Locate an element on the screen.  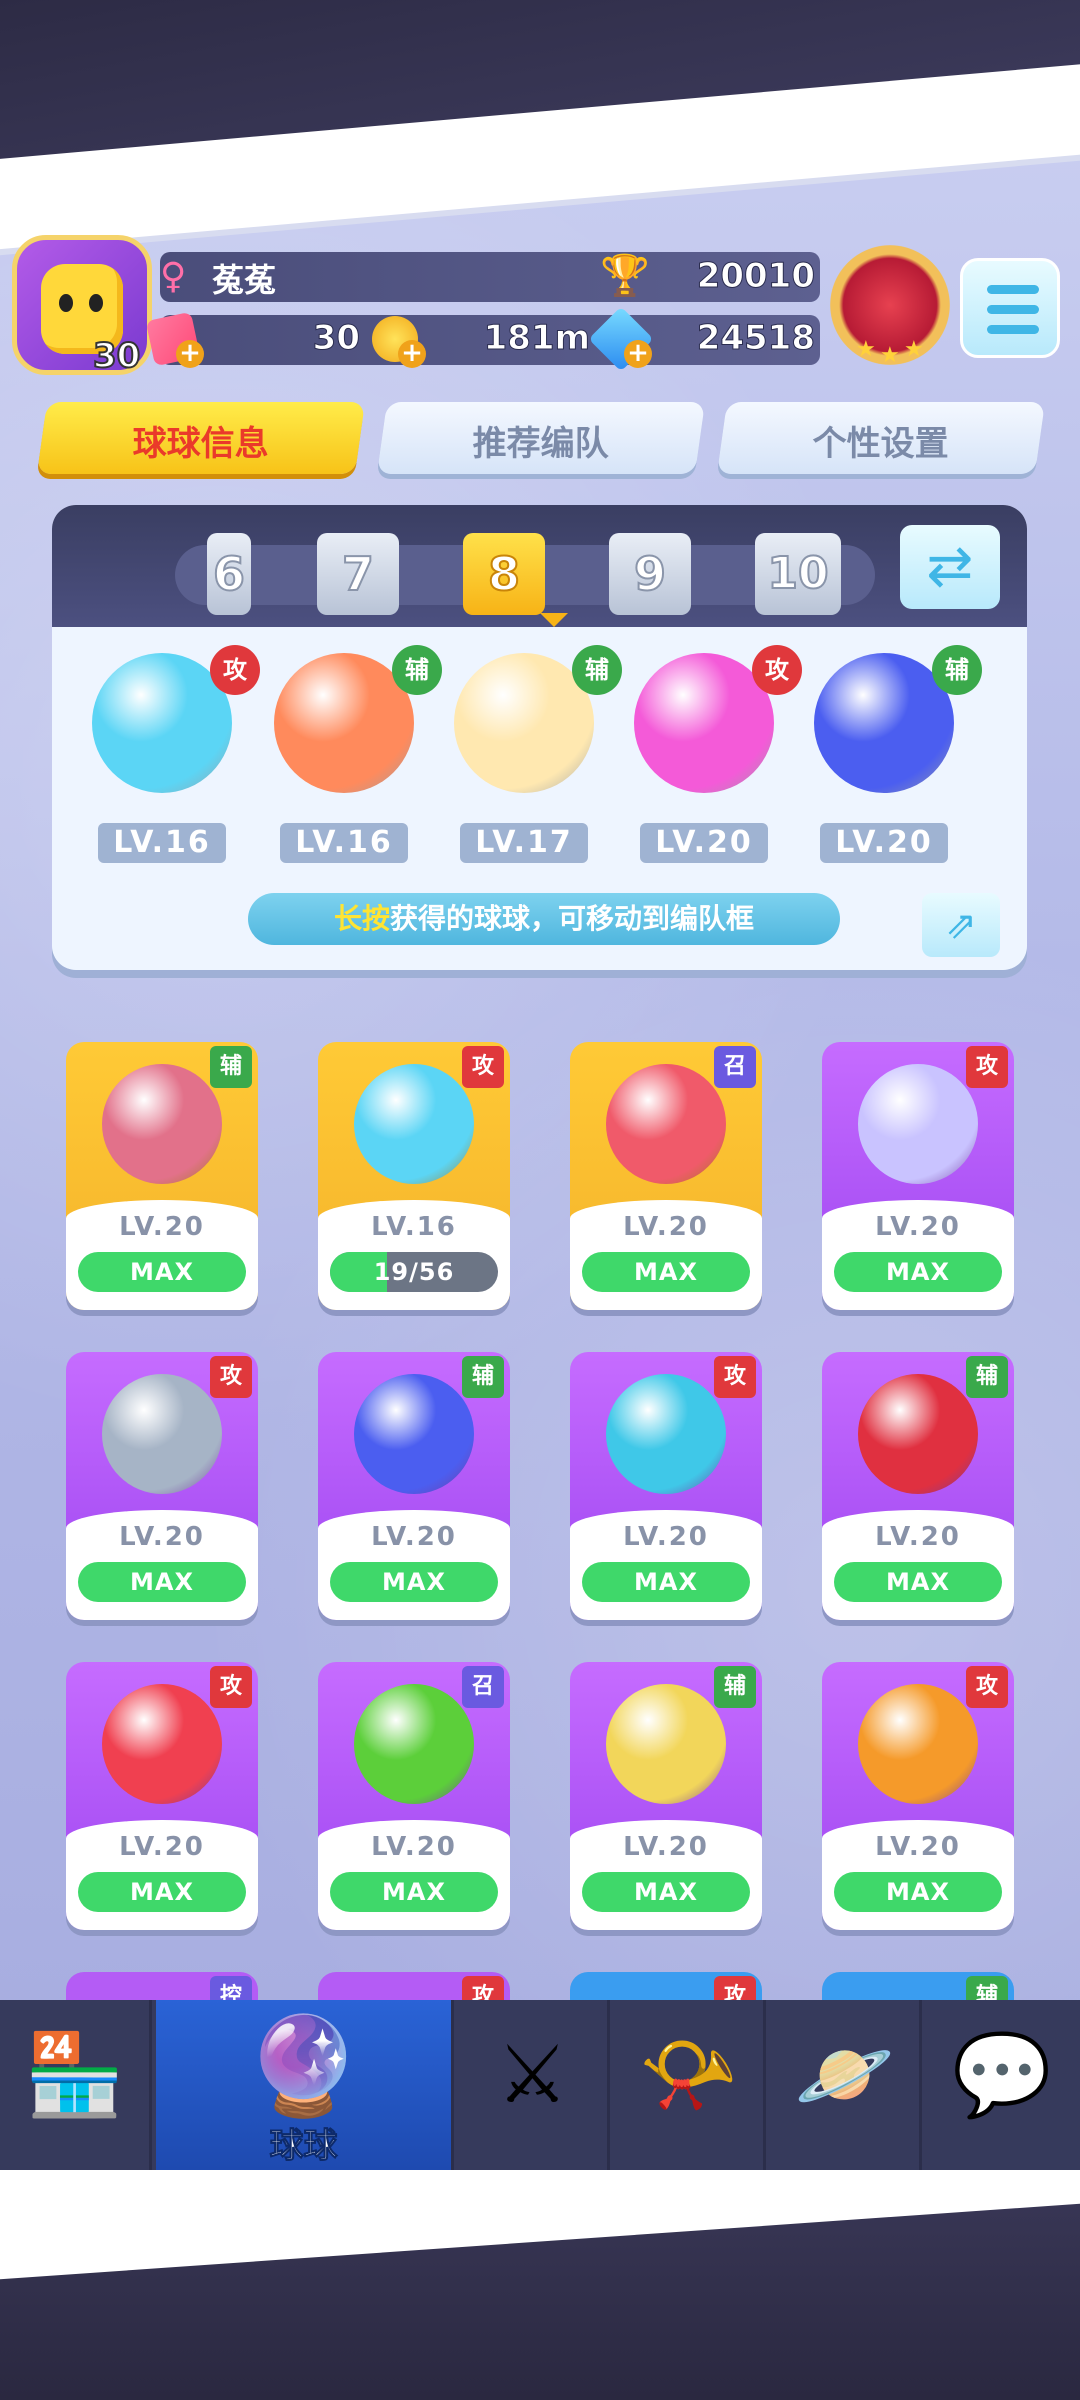
tab-label: 球球信息 is located at coordinates (200, 444).